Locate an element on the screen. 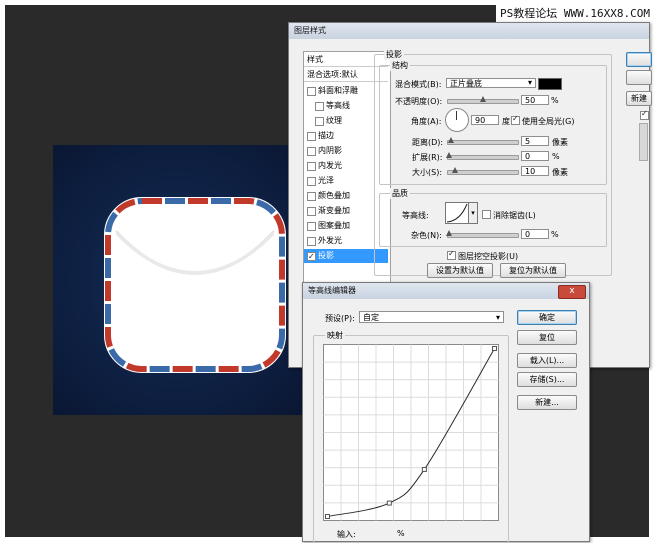 Image resolution: width=660 pixels, height=543 pixels. distance-input: 5 is located at coordinates (535, 141).